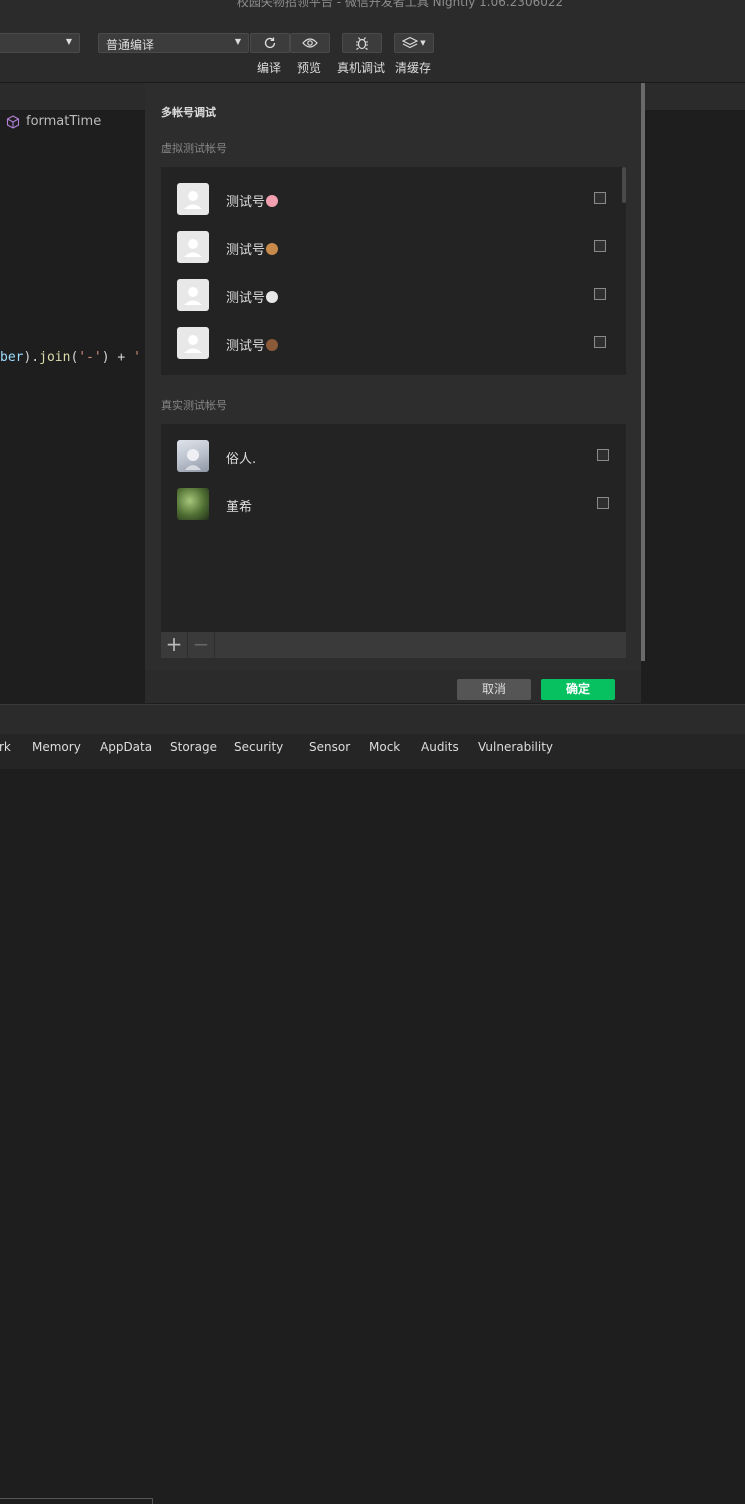  I want to click on tab-storage: Storage, so click(193, 747).